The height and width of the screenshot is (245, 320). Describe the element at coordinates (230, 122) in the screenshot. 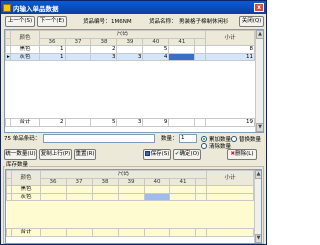

I see `total-subtotal-cell: 19` at that location.